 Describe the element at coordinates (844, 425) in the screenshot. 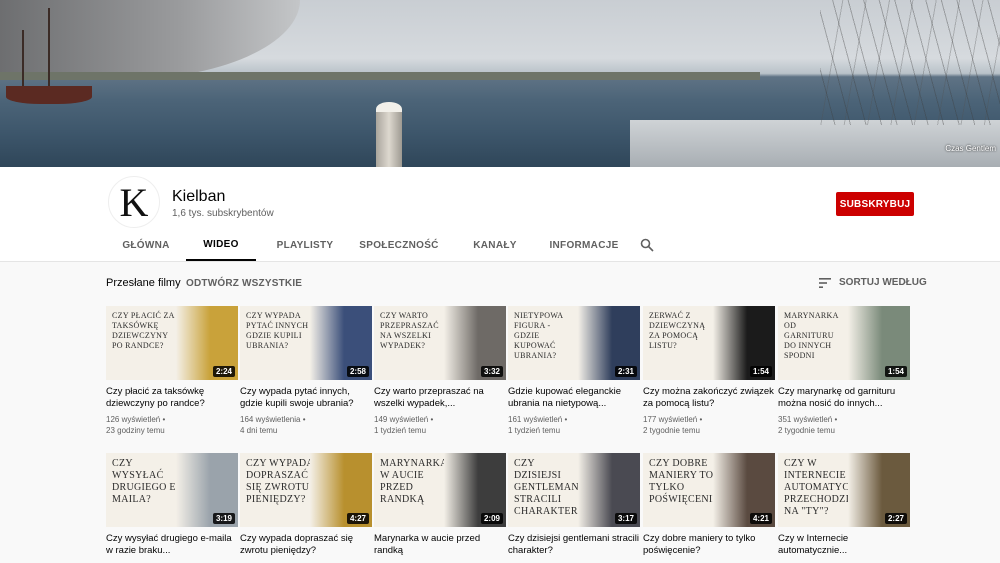

I see `video-meta: 351 wyświetleń • 2 tygodnie temu` at that location.